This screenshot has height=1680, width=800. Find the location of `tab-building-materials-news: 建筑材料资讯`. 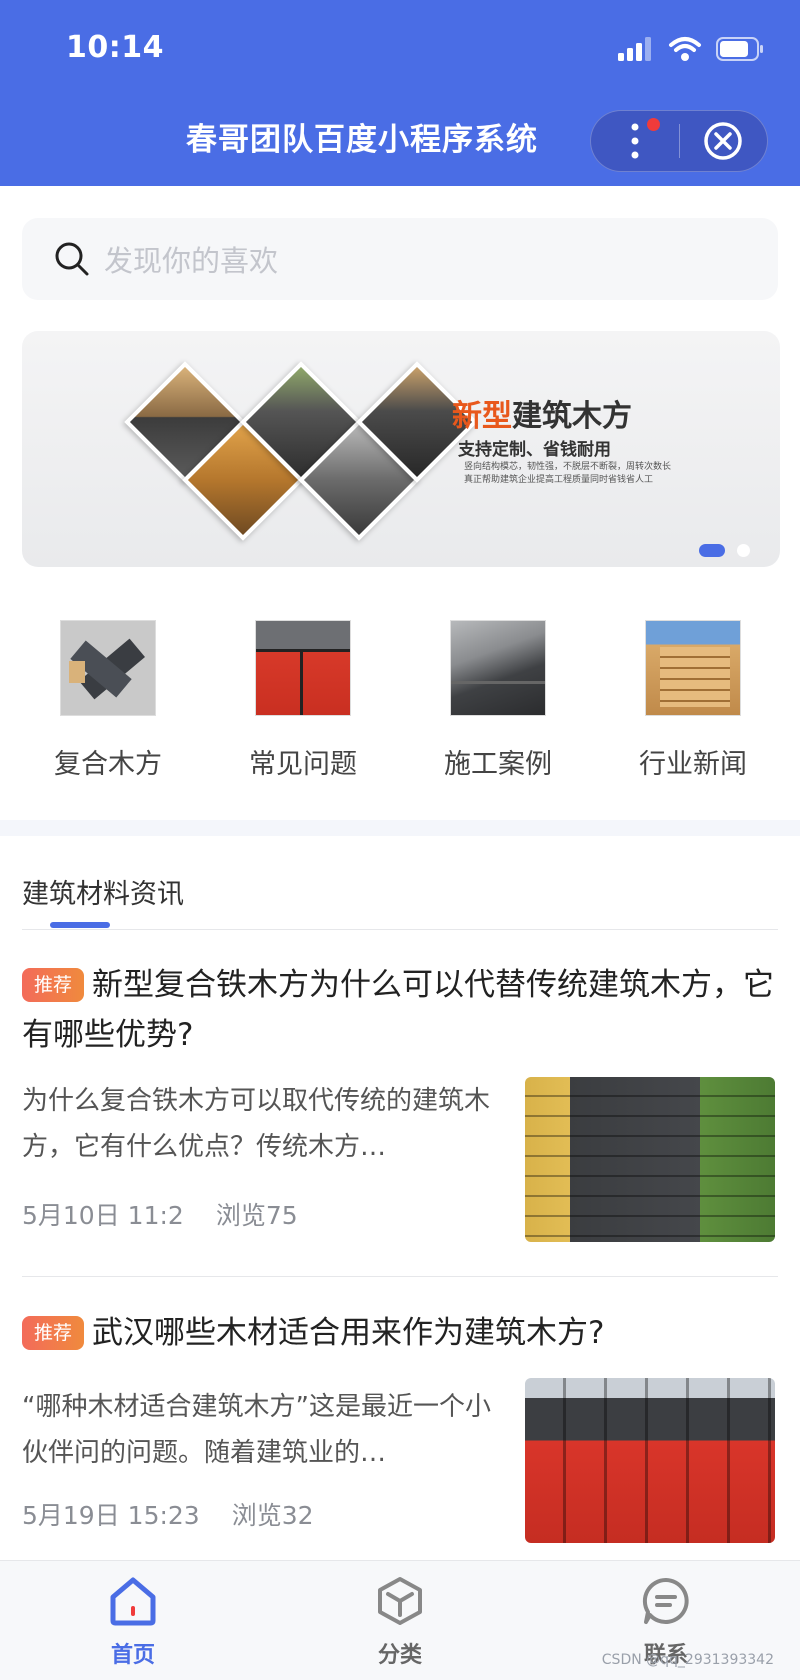

tab-building-materials-news: 建筑材料资讯 is located at coordinates (103, 891).